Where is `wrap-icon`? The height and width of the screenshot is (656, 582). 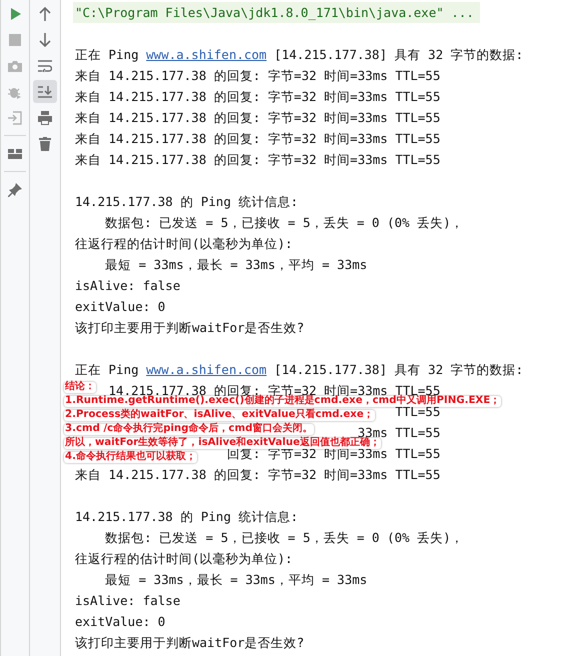 wrap-icon is located at coordinates (45, 66).